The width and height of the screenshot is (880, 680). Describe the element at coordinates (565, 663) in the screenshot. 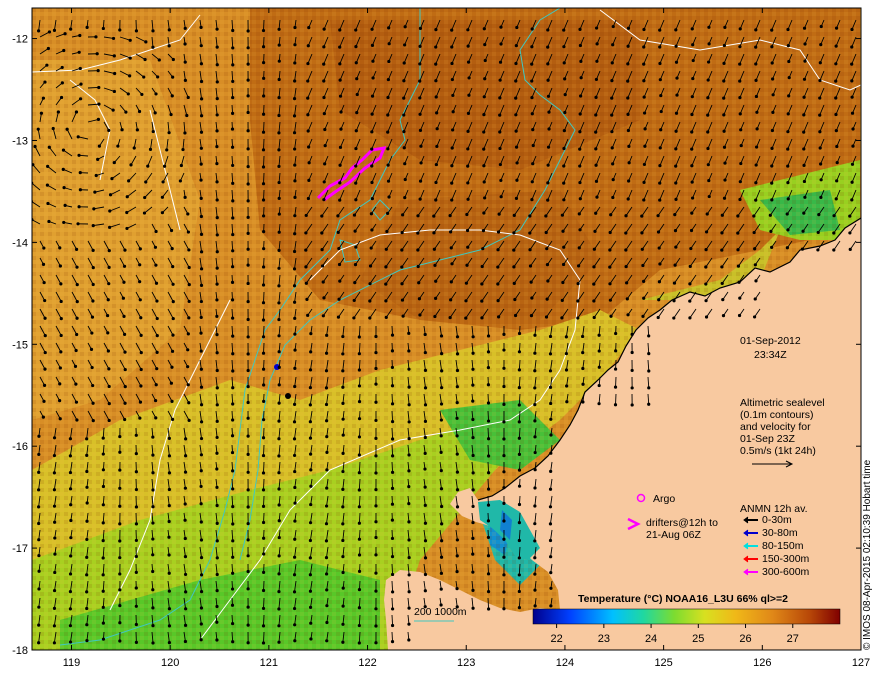

I see `lon-tick-label: 124` at that location.